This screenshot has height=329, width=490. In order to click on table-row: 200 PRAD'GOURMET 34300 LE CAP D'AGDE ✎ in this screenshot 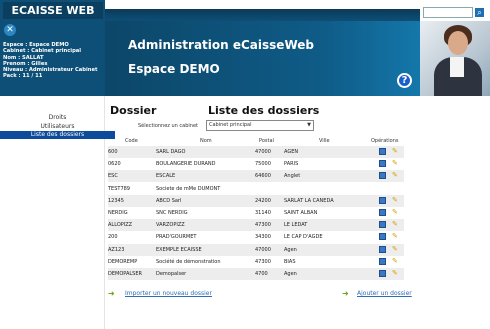, I will do `click(256, 237)`.